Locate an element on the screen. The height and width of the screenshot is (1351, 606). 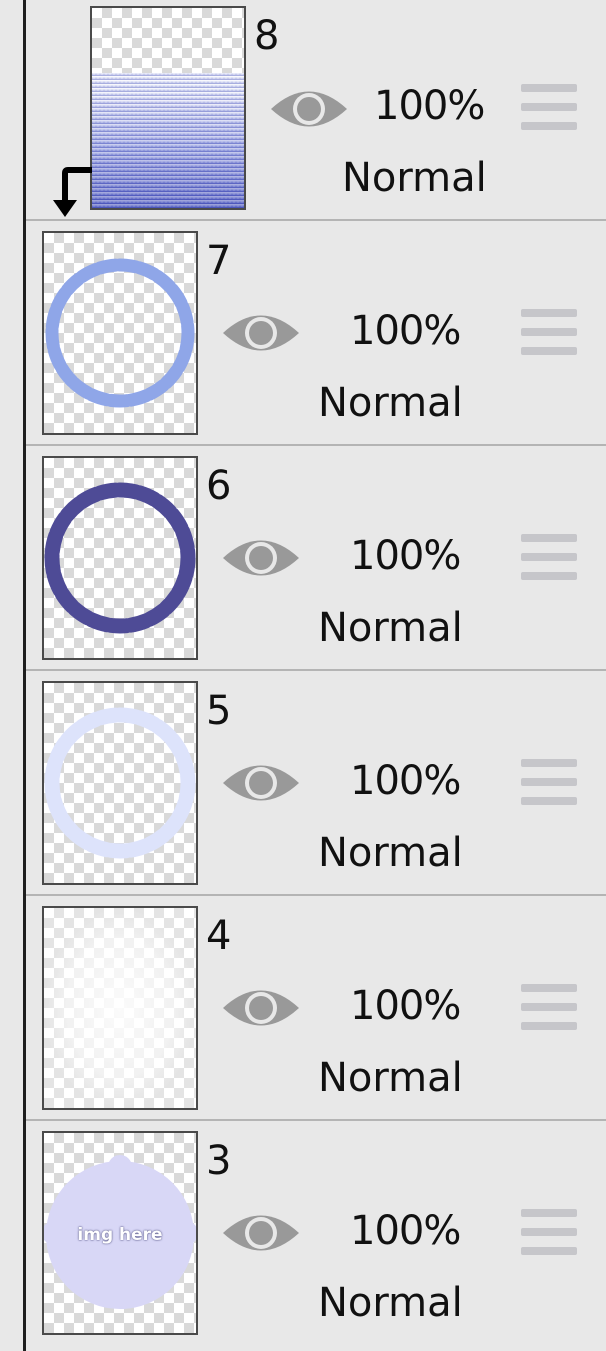
layer-number: 8 is located at coordinates (267, 36).